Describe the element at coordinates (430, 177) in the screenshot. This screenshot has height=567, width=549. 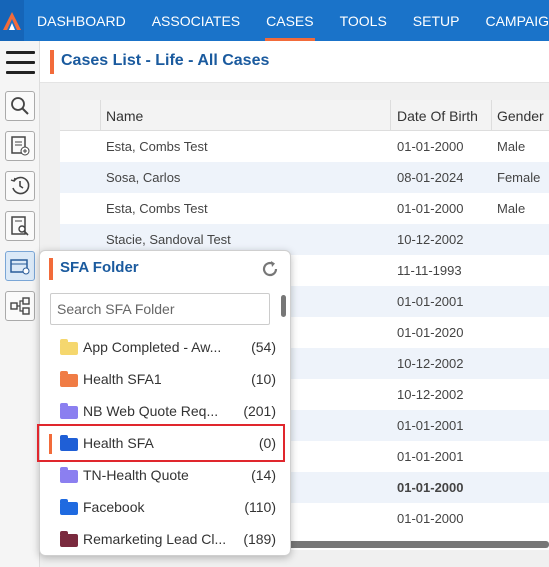
I see `cell-dob: 08-01-2024` at that location.